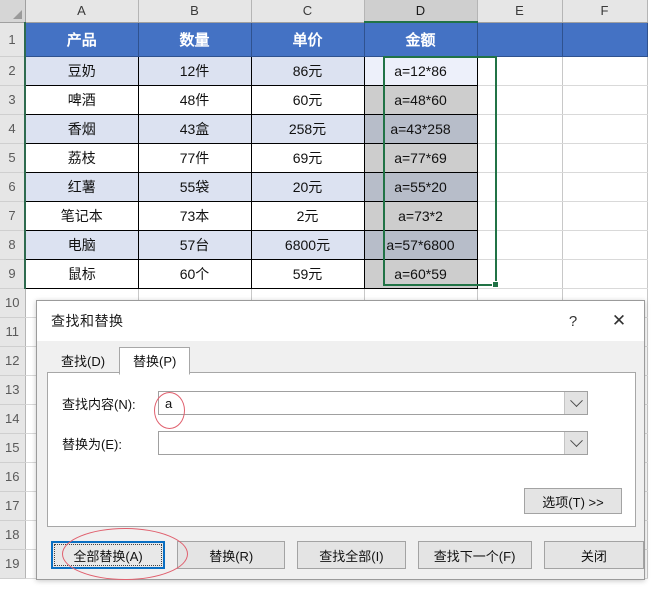  What do you see at coordinates (520, 274) in the screenshot?
I see `cell-e9` at bounding box center [520, 274].